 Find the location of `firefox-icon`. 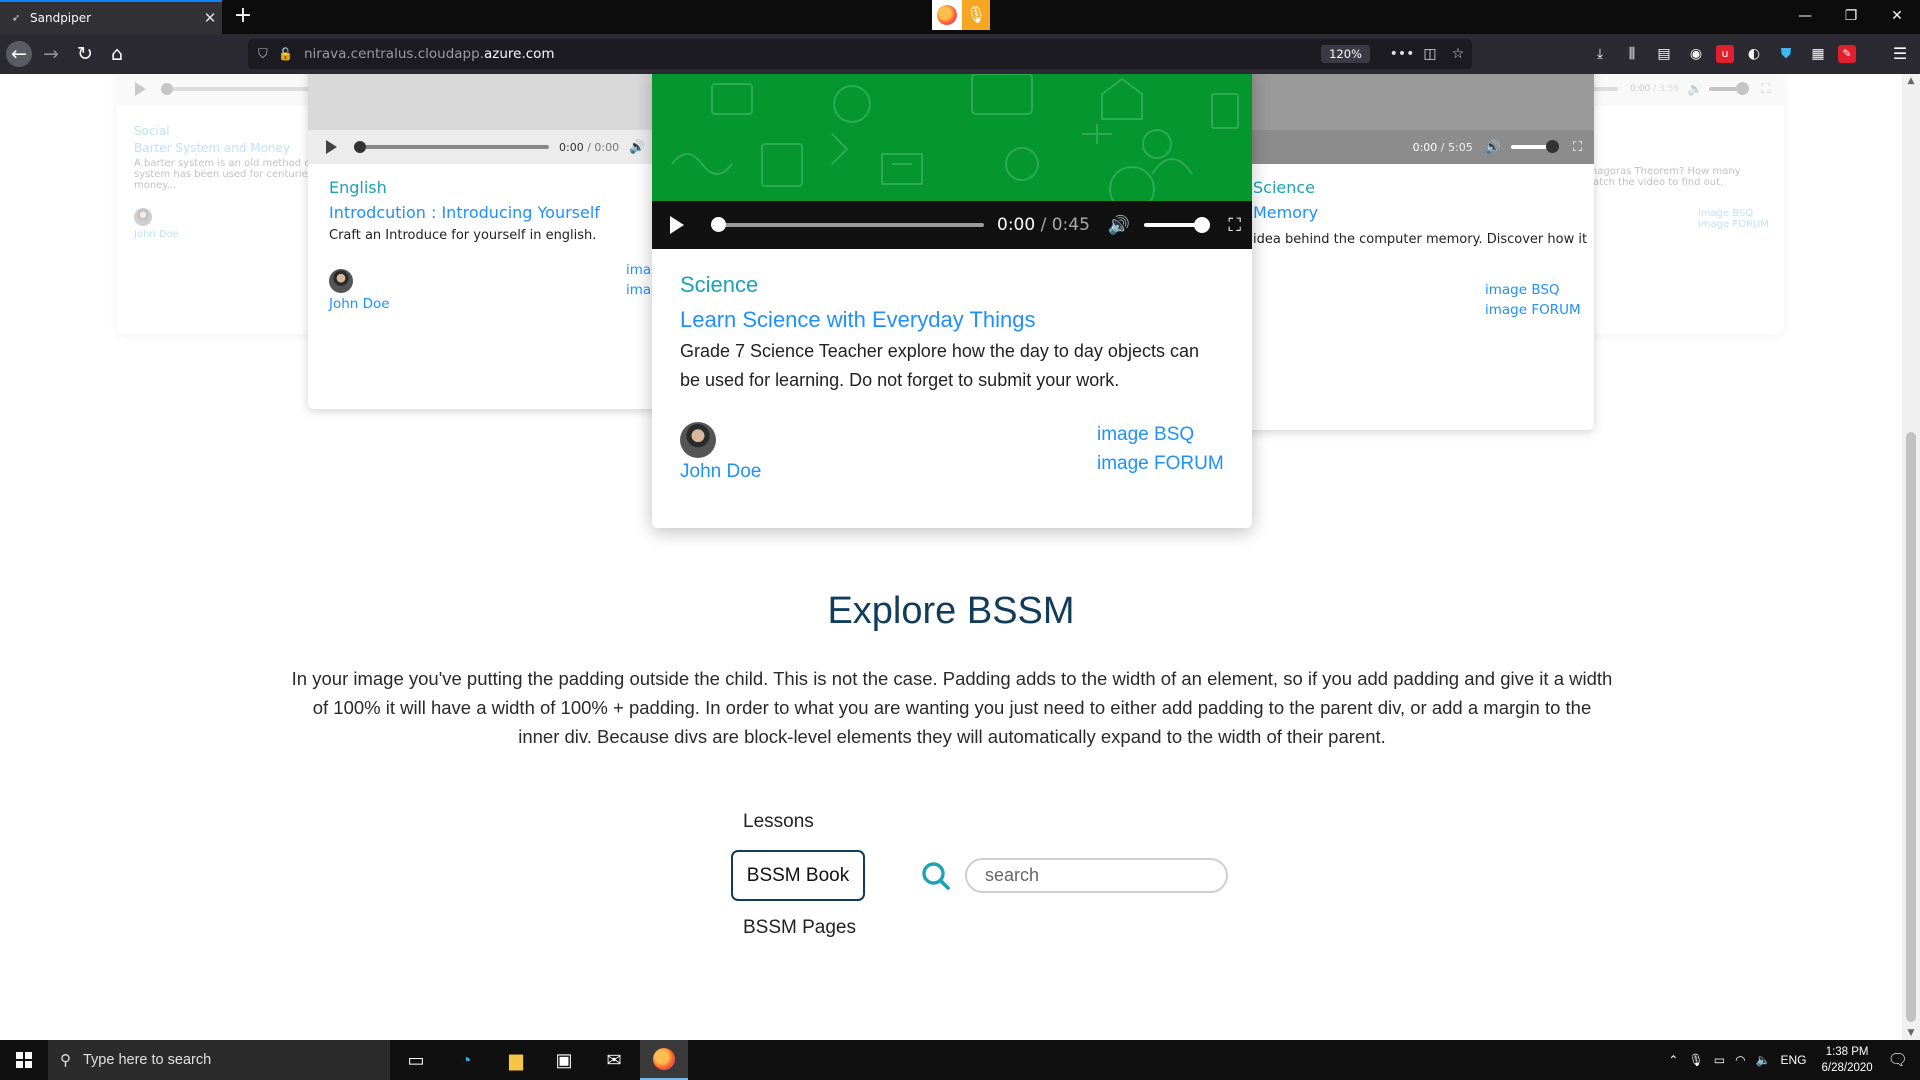

firefox-icon is located at coordinates (664, 1059).